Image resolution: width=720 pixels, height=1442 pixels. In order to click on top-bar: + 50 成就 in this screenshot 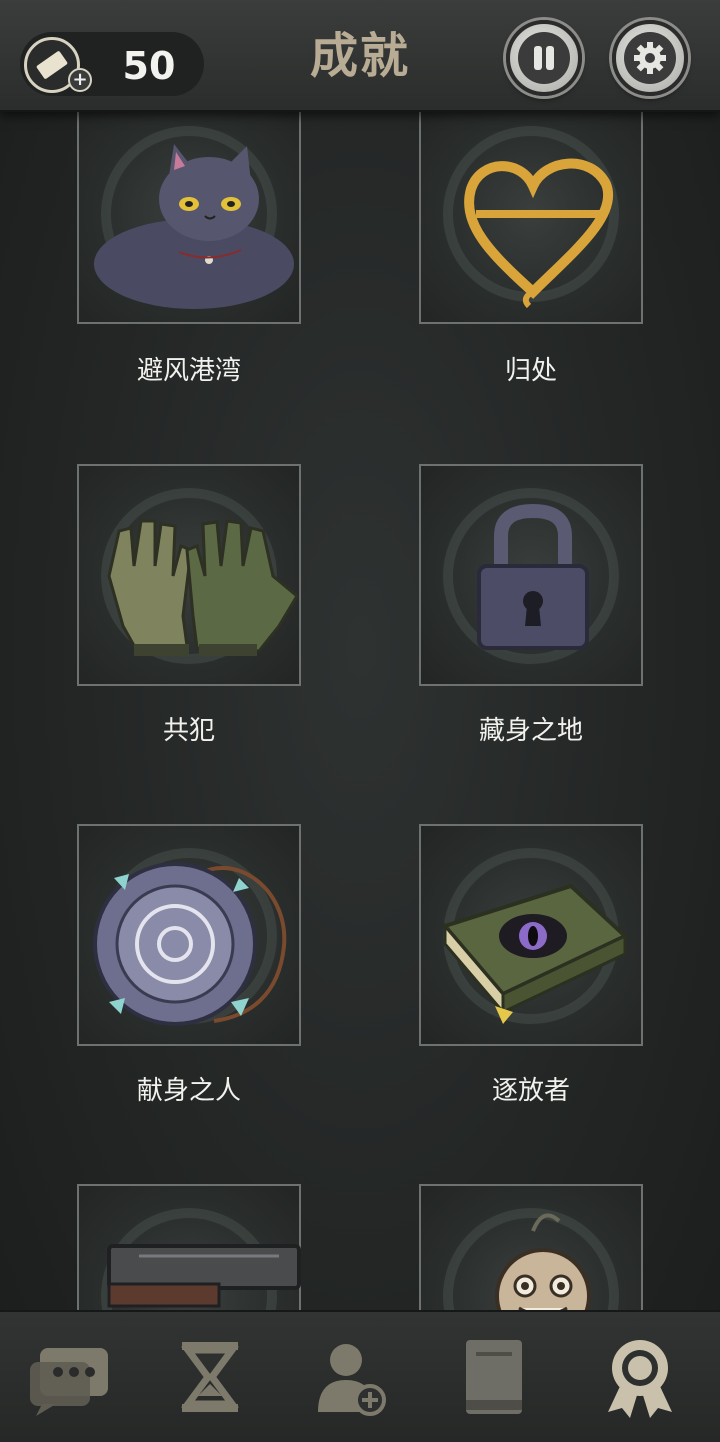, I will do `click(360, 56)`.